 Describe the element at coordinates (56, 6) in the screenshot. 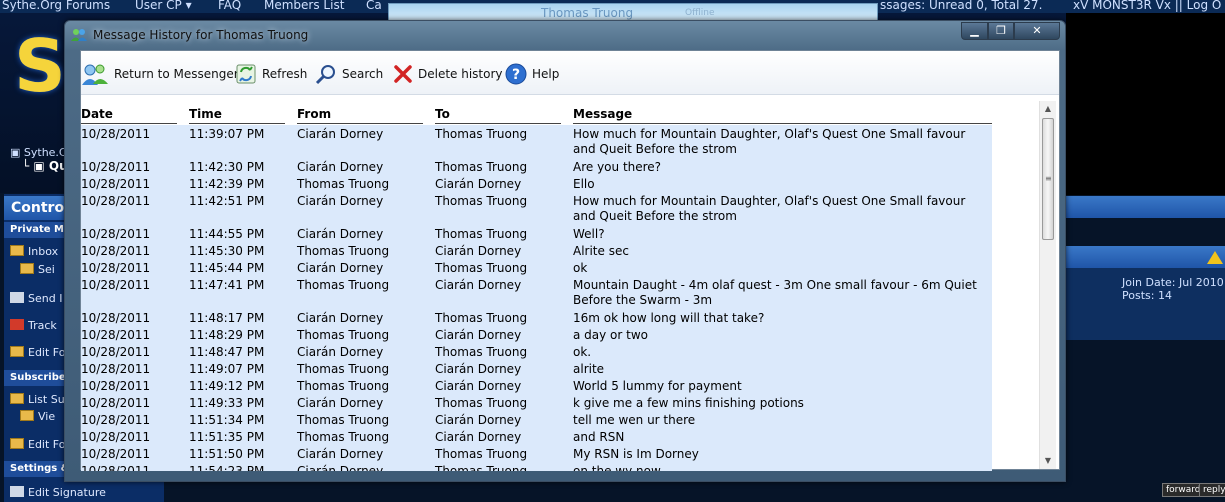

I see `forum-nav-home: Sythe.Org Forums` at that location.